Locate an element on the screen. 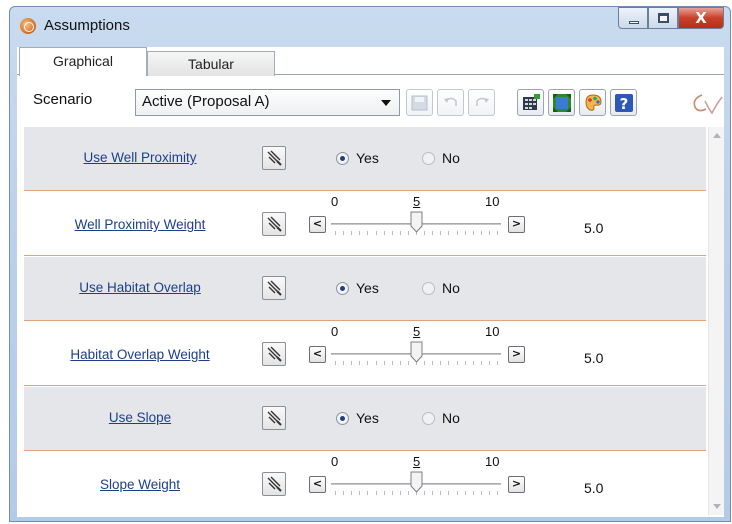  scroll-down-icon is located at coordinates (717, 506).